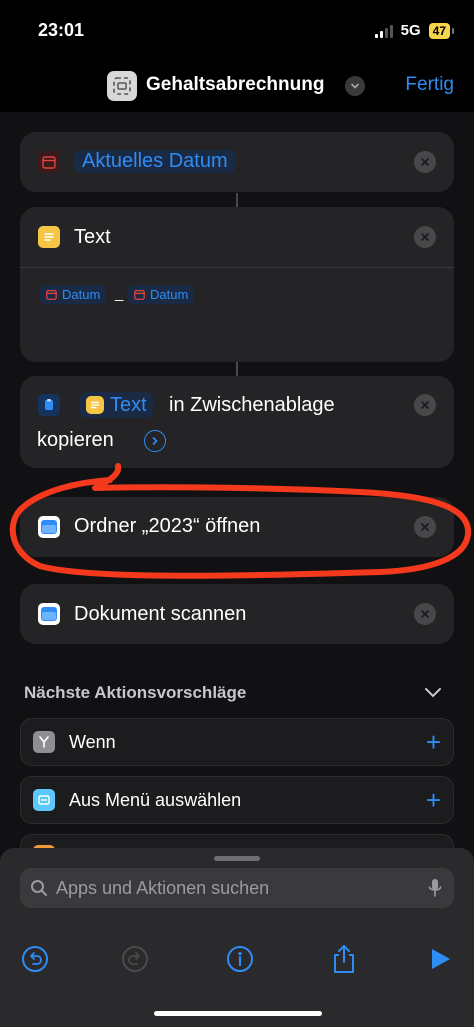  What do you see at coordinates (44, 742) in the screenshot?
I see `branch-icon` at bounding box center [44, 742].